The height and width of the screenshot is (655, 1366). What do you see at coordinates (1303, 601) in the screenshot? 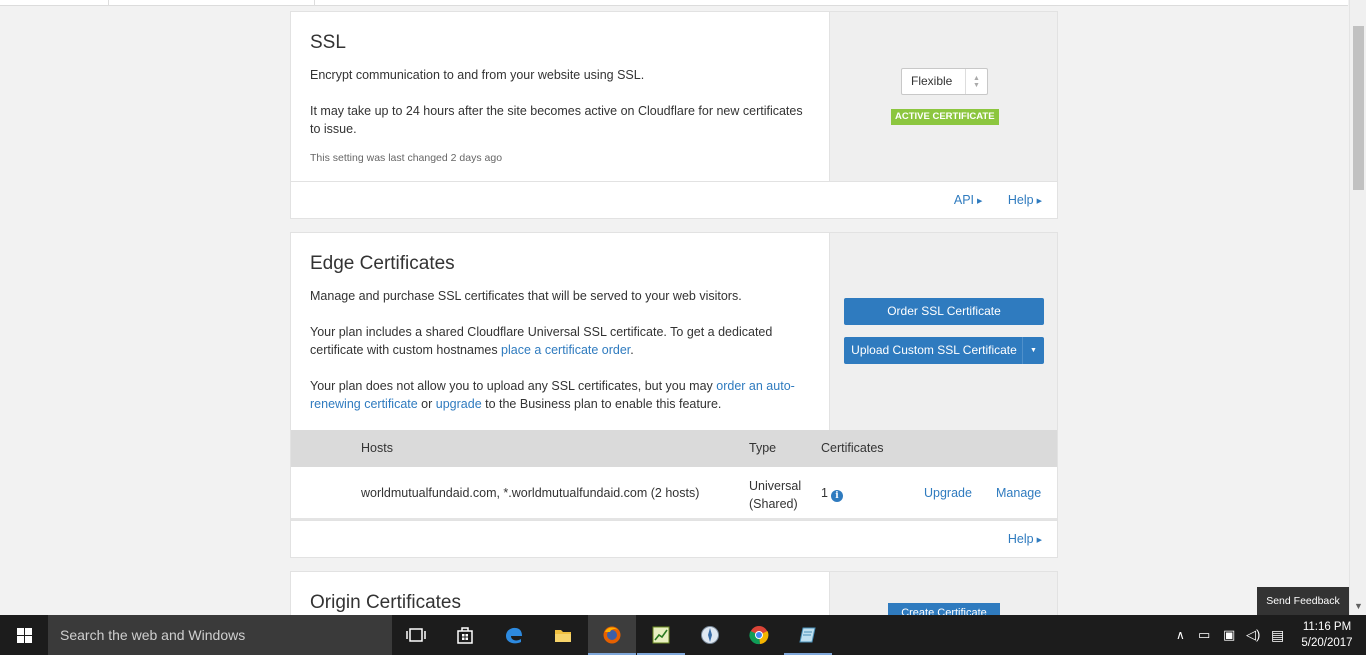
I see `send-feedback-button: Send Feedback` at bounding box center [1303, 601].